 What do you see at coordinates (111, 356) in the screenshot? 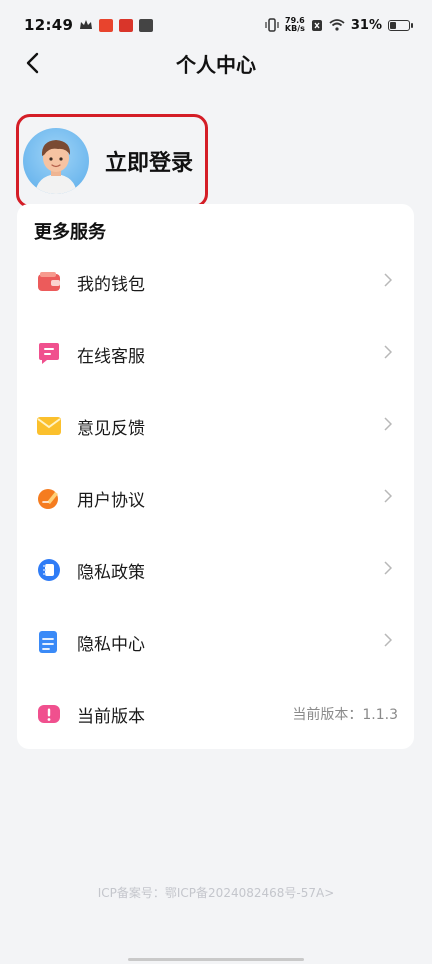
I see `menu-item-label: 在线客服` at bounding box center [111, 356].